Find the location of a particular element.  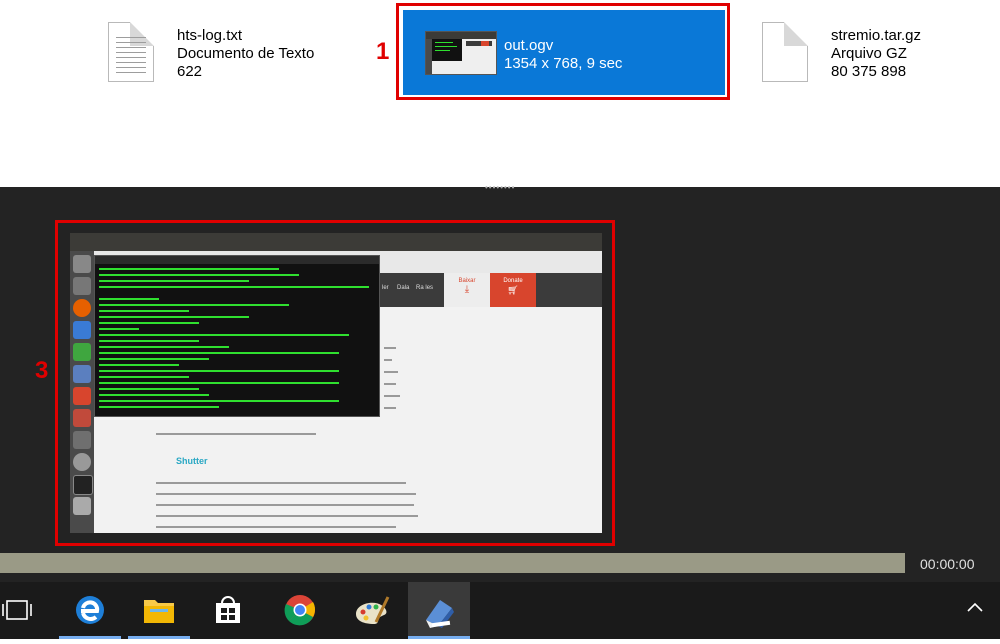

cart-icon: 🛒︎ is located at coordinates (513, 290).